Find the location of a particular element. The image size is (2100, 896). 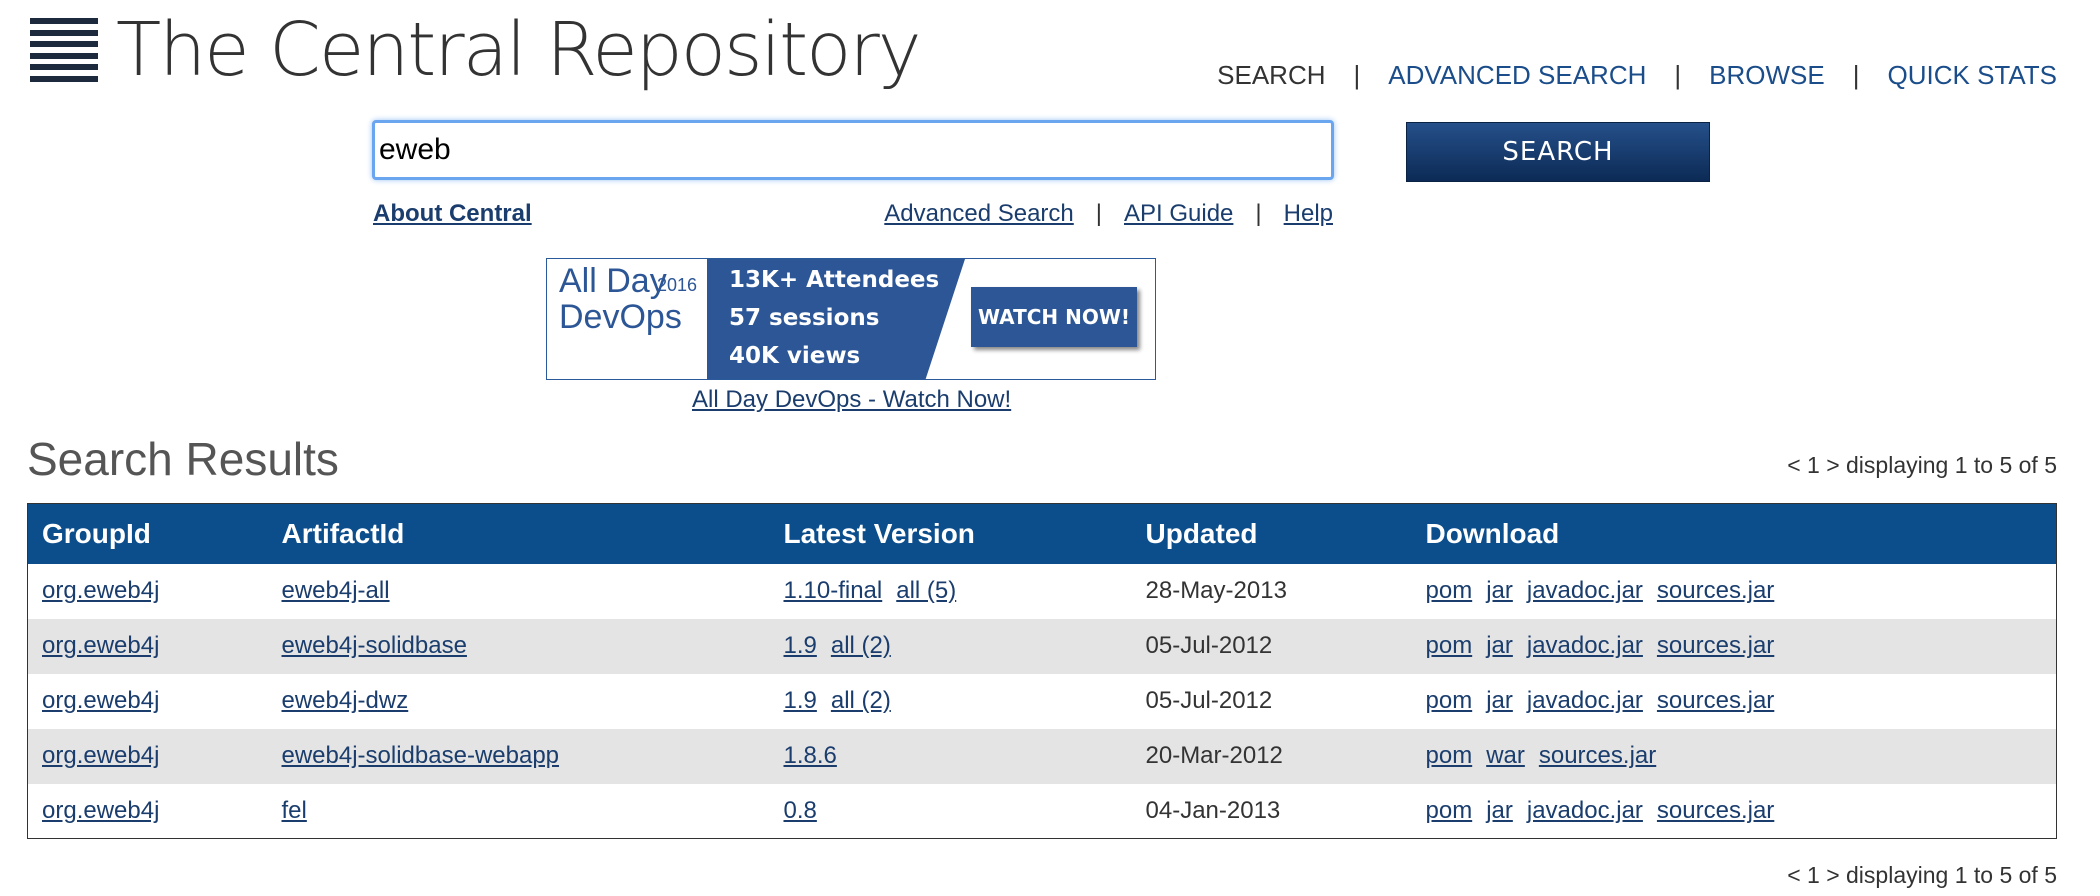

stack-icon is located at coordinates (64, 50).